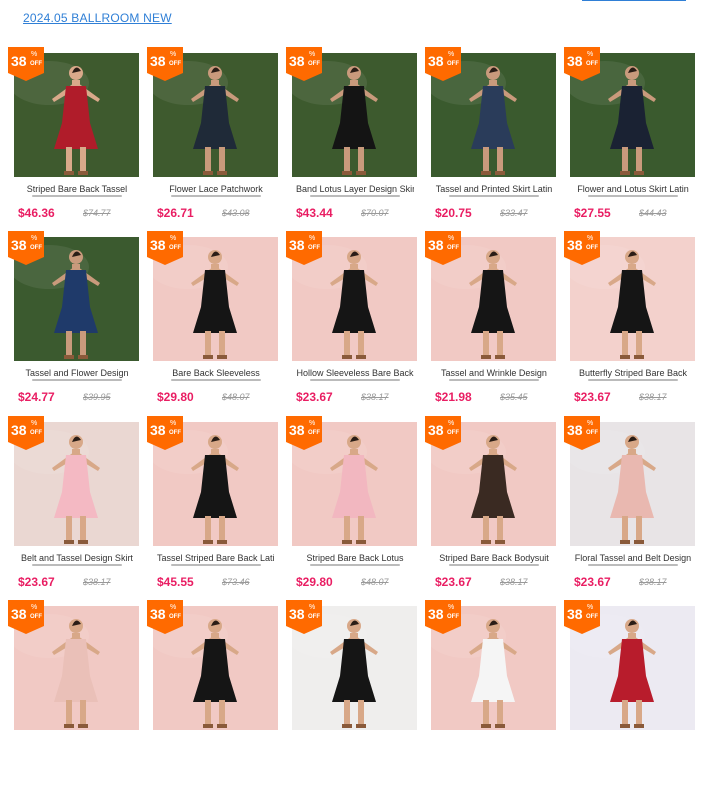 The height and width of the screenshot is (788, 720). Describe the element at coordinates (653, 213) in the screenshot. I see `original-price: $44.43` at that location.